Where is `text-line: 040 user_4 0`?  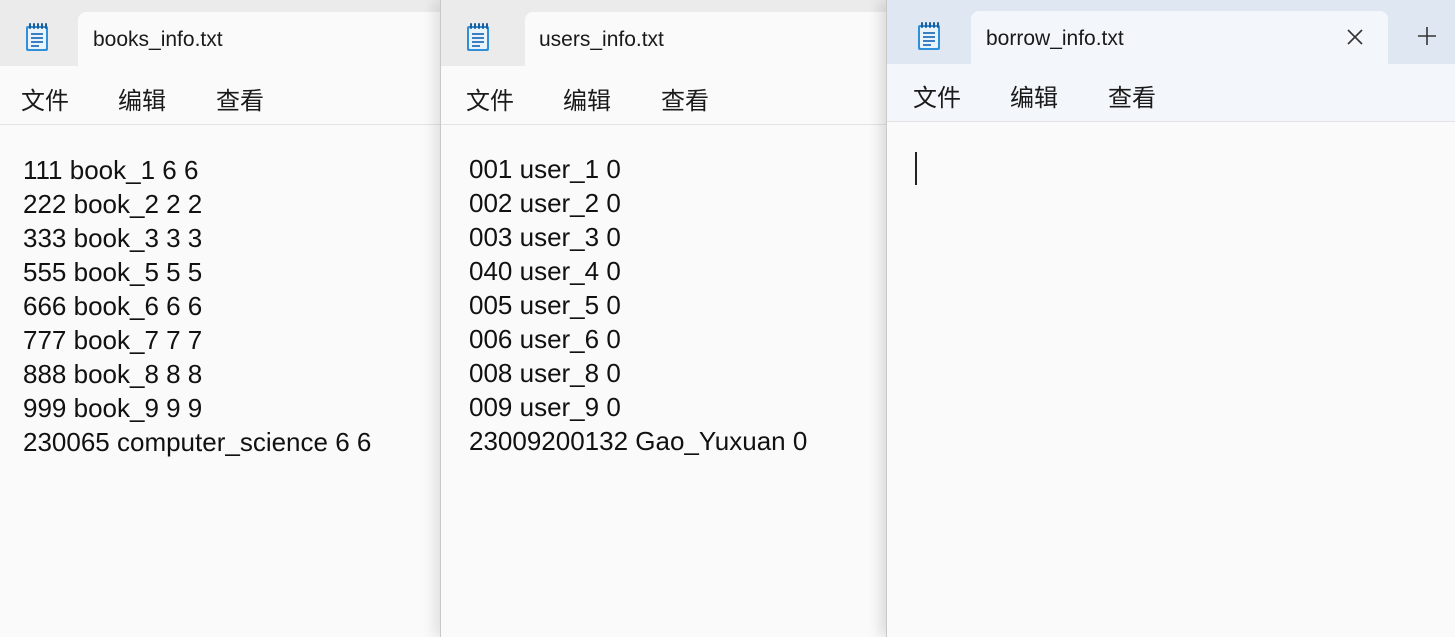
text-line: 040 user_4 0 is located at coordinates (545, 271).